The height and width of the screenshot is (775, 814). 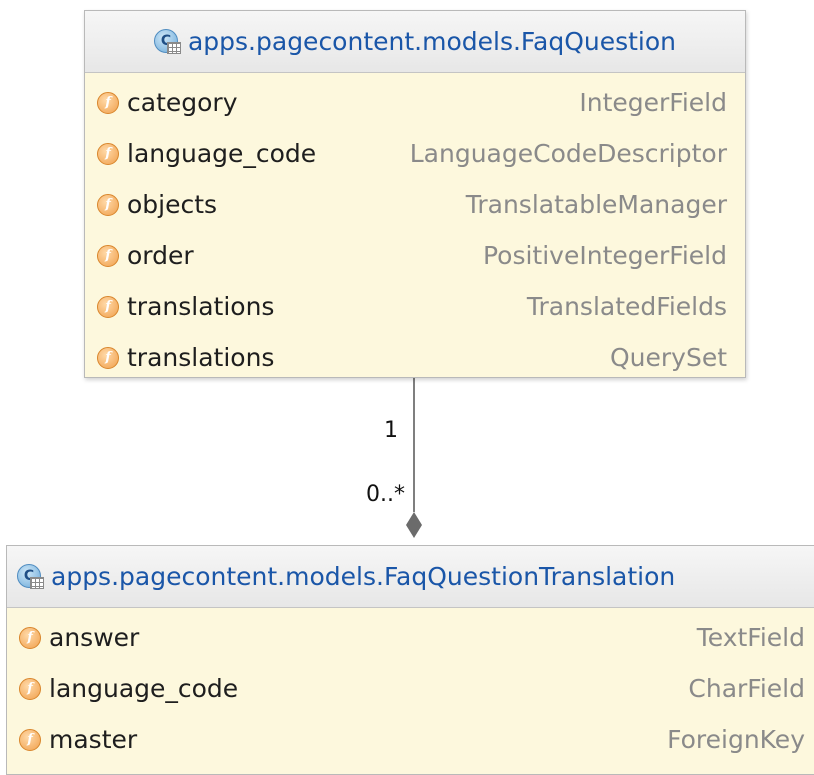 What do you see at coordinates (391, 430) in the screenshot?
I see `source-multiplicity: 1` at bounding box center [391, 430].